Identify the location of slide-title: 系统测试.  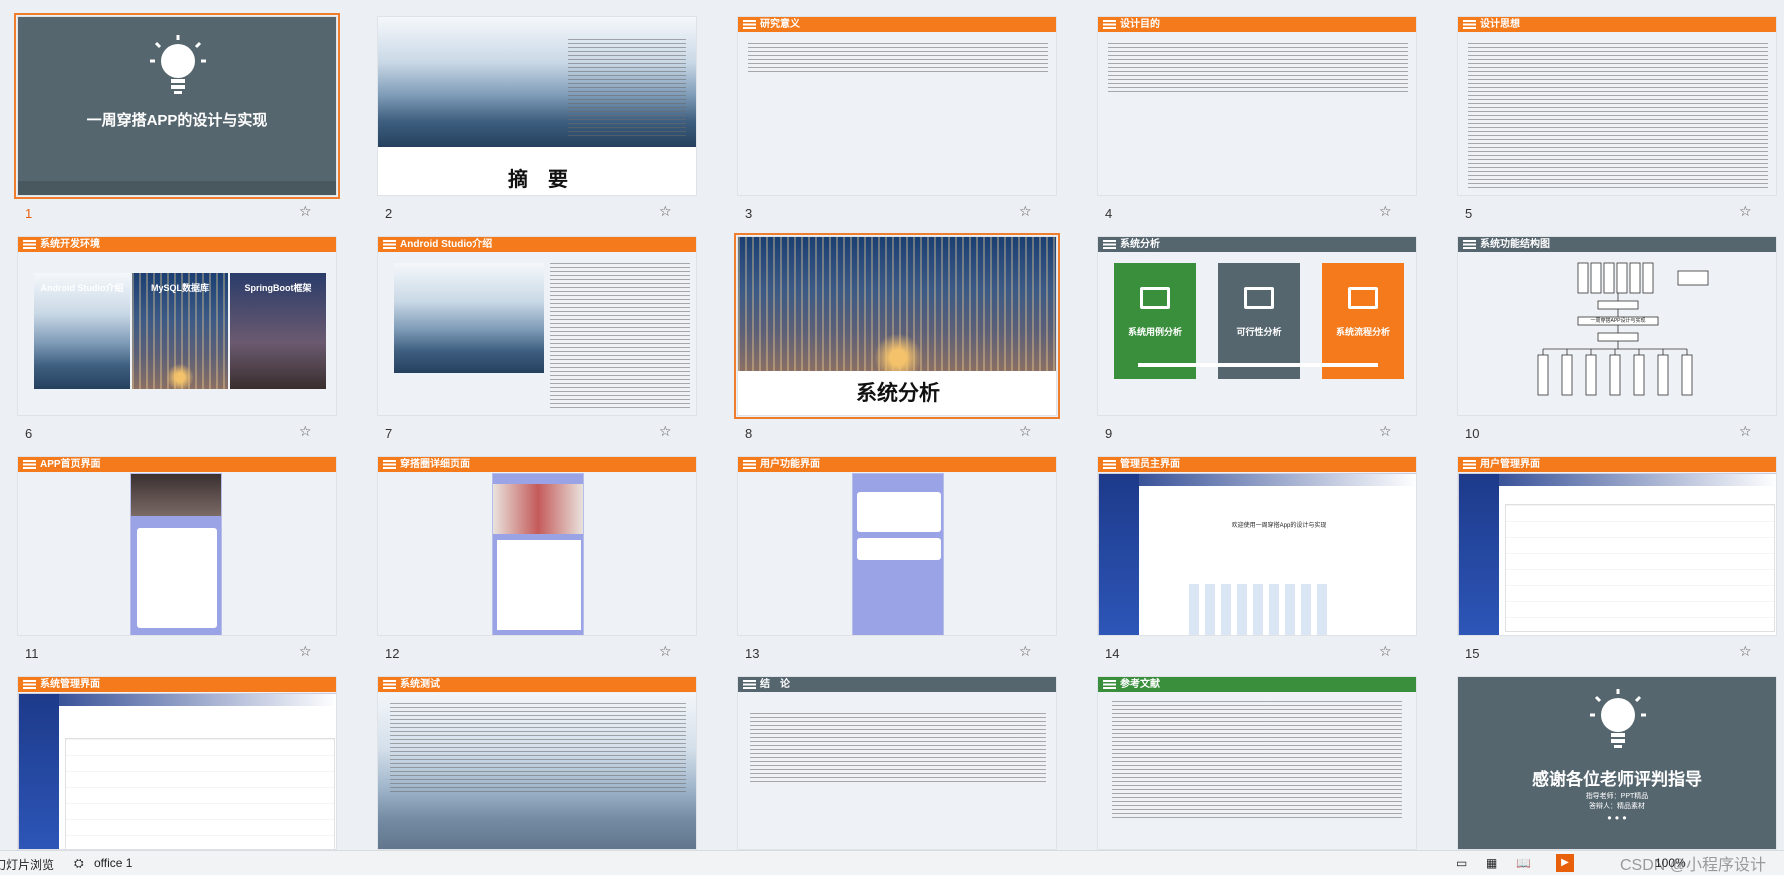
(537, 684).